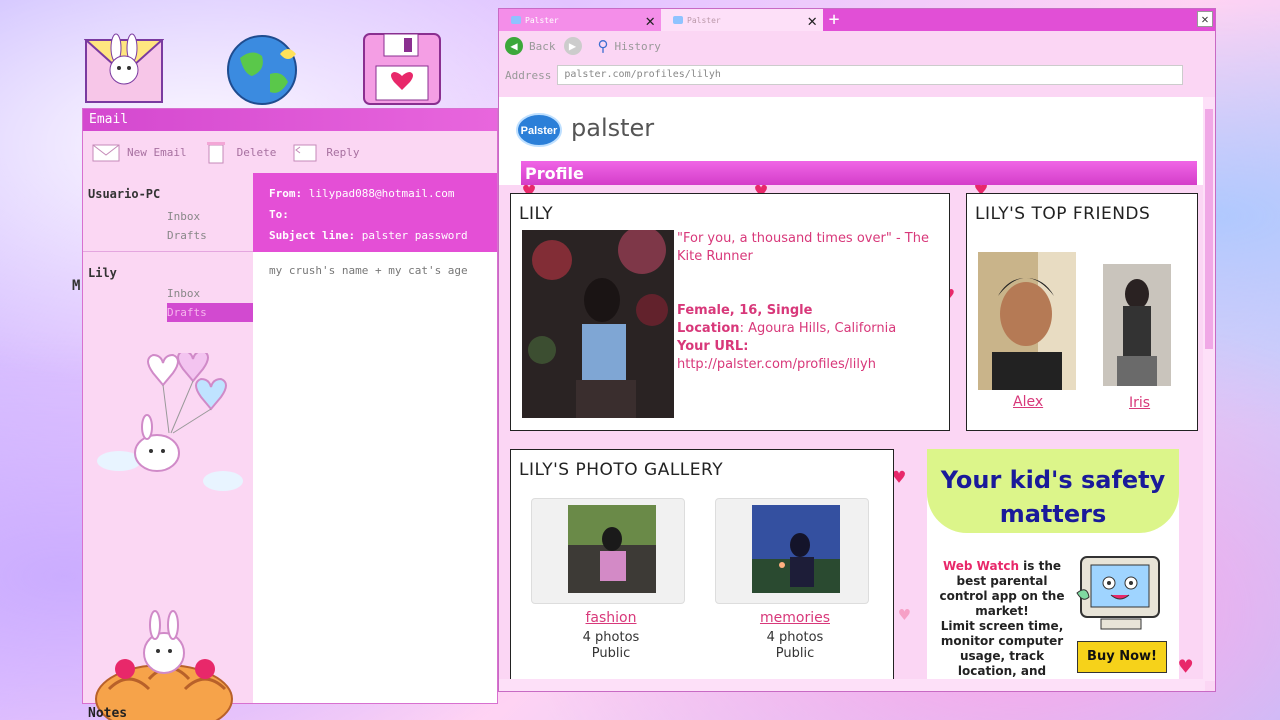  I want to click on album-meta-fashion: 4 photos Public, so click(611, 646).